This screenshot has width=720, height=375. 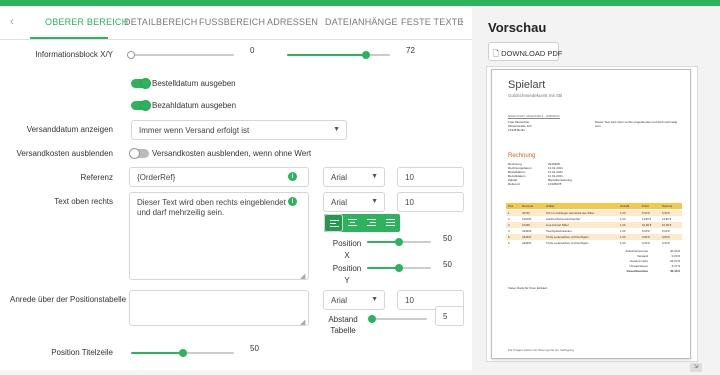 What do you see at coordinates (449, 316) in the screenshot?
I see `abstand-tabelle-input: 5` at bounding box center [449, 316].